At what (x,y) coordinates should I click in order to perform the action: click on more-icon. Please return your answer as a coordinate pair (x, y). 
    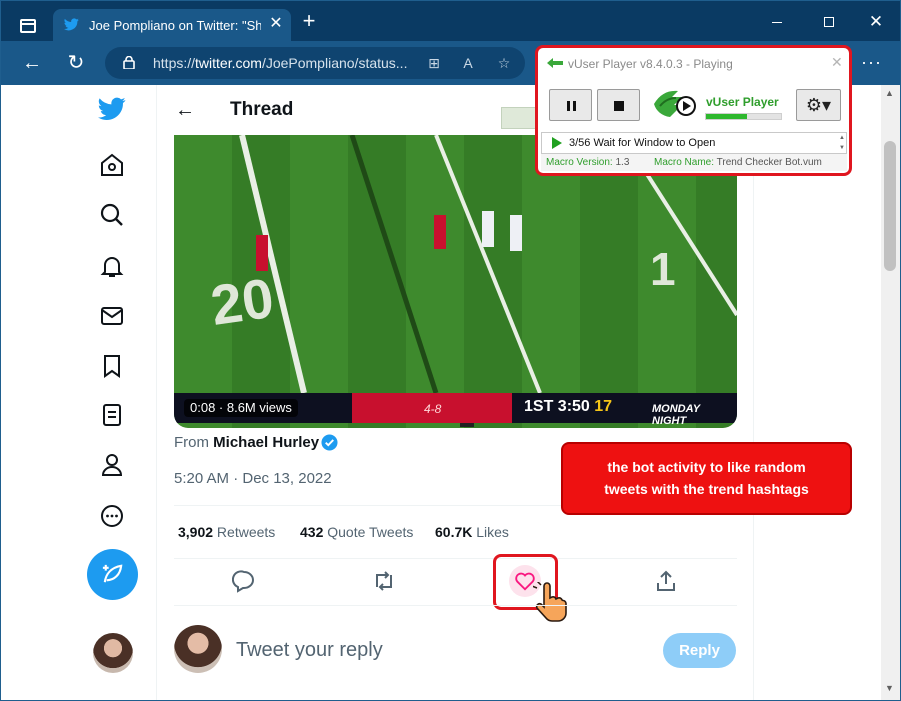
    Looking at the image, I should click on (112, 516).